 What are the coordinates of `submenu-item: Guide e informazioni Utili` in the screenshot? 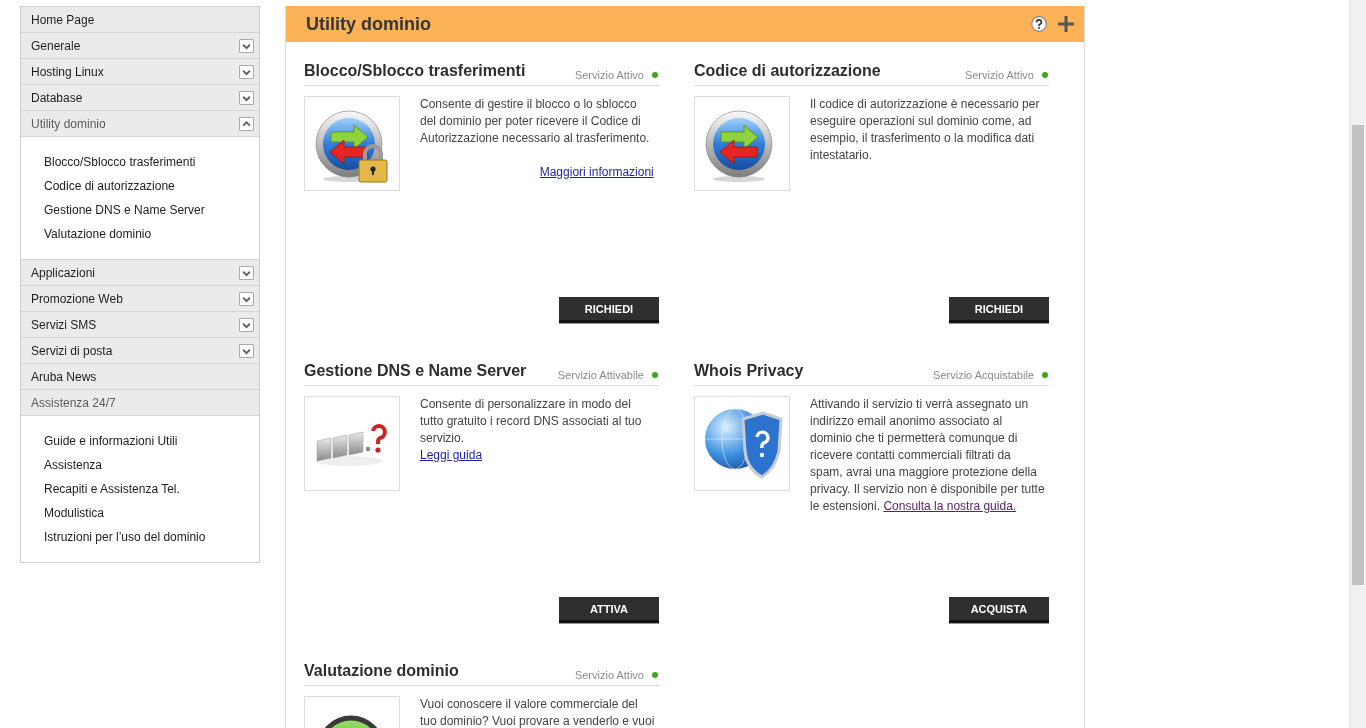 It's located at (151, 441).